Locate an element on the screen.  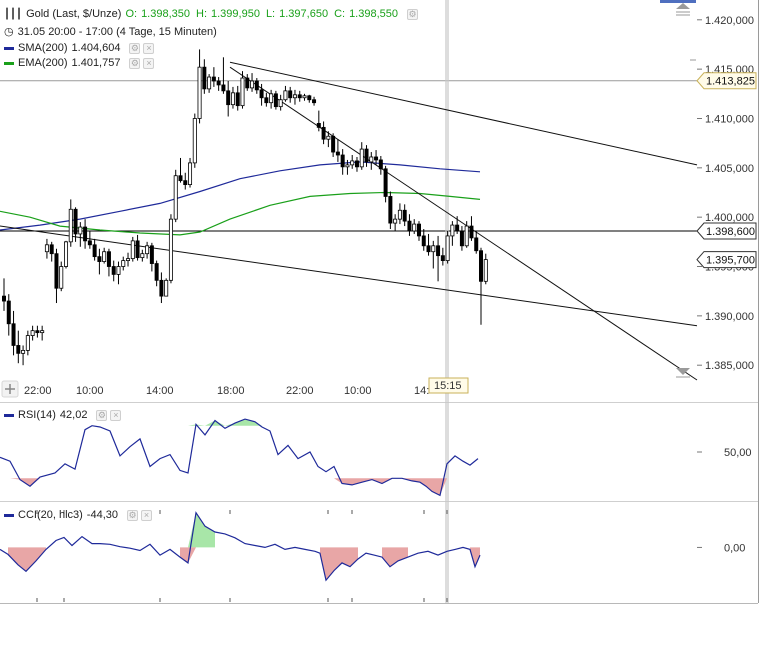
crosshair-toggle-icon is located at coordinates (10, 389).